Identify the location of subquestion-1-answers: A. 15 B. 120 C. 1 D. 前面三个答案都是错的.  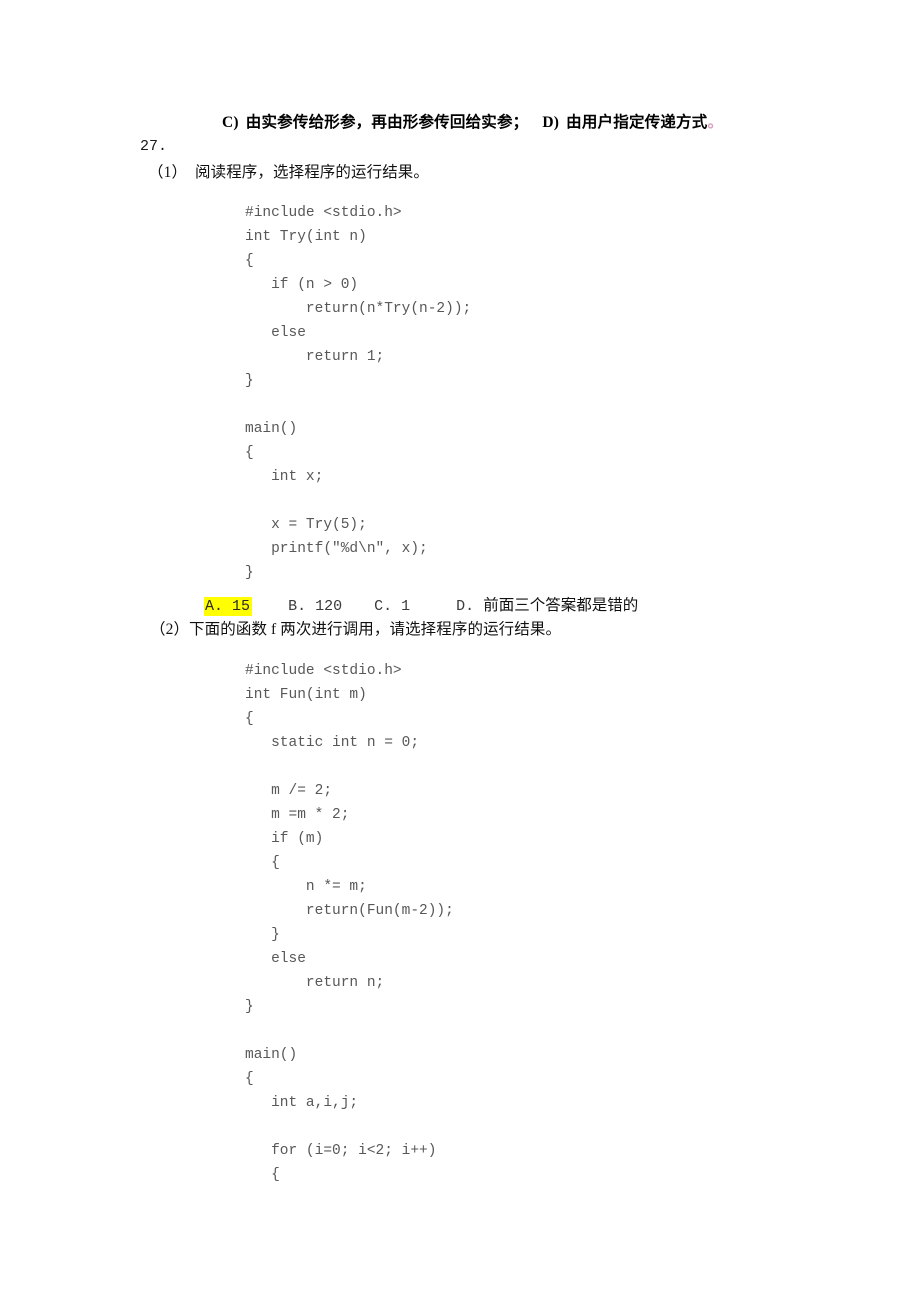
(403, 593).